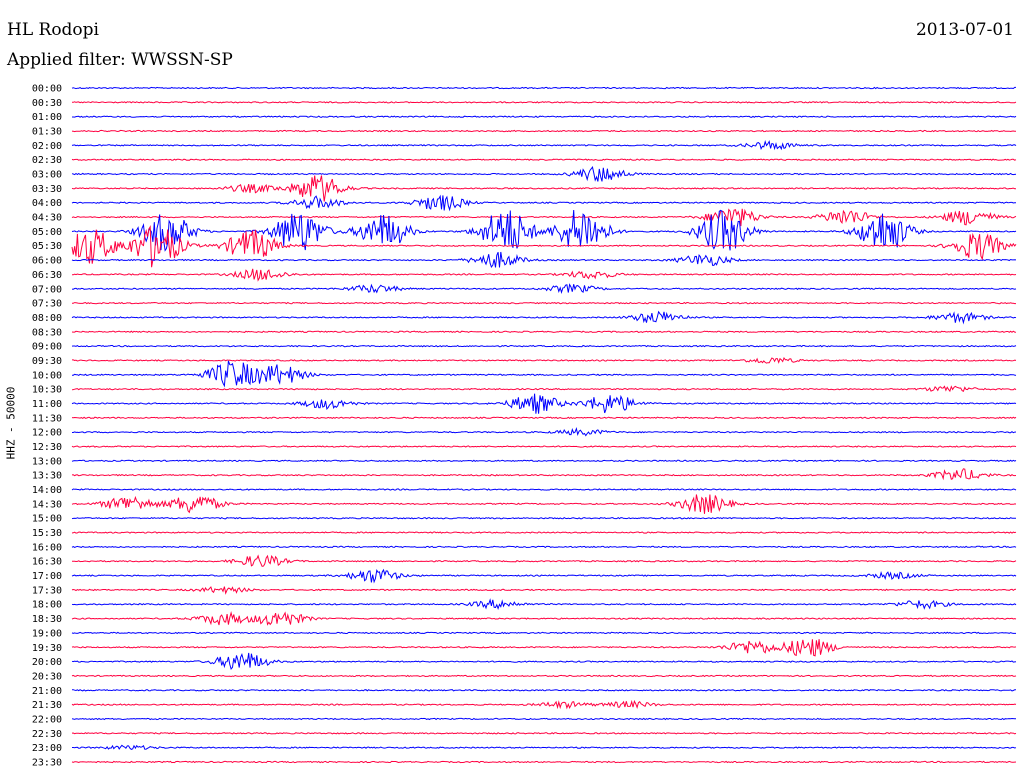 The image size is (1024, 780). What do you see at coordinates (47, 519) in the screenshot?
I see `time-tick-label: 15:00` at bounding box center [47, 519].